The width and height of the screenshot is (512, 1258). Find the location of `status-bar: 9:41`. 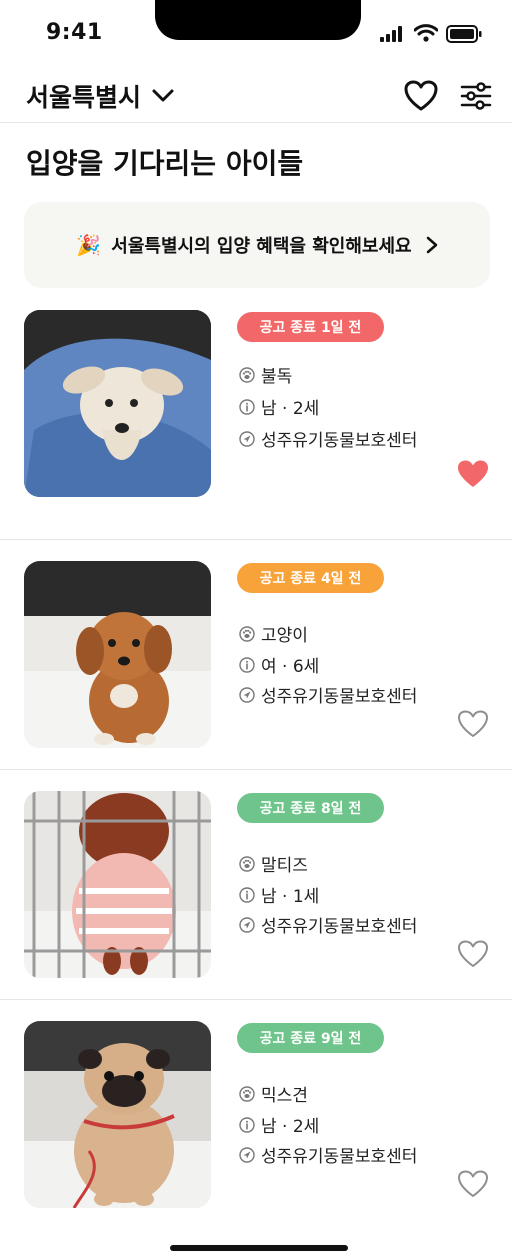

status-bar: 9:41 is located at coordinates (256, 33).